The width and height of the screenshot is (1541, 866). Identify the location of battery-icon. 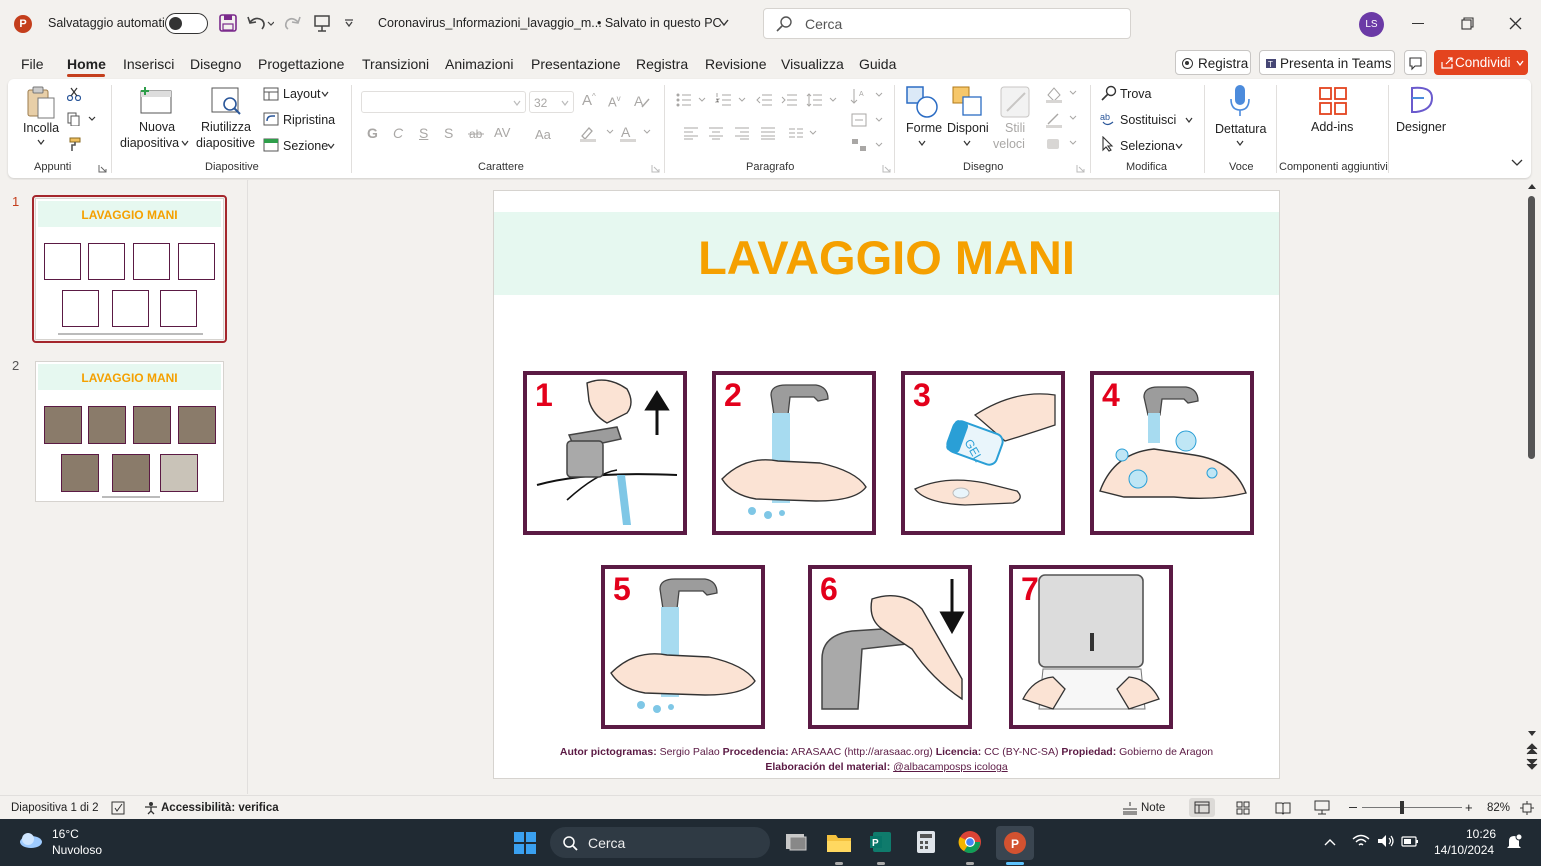
(1410, 841).